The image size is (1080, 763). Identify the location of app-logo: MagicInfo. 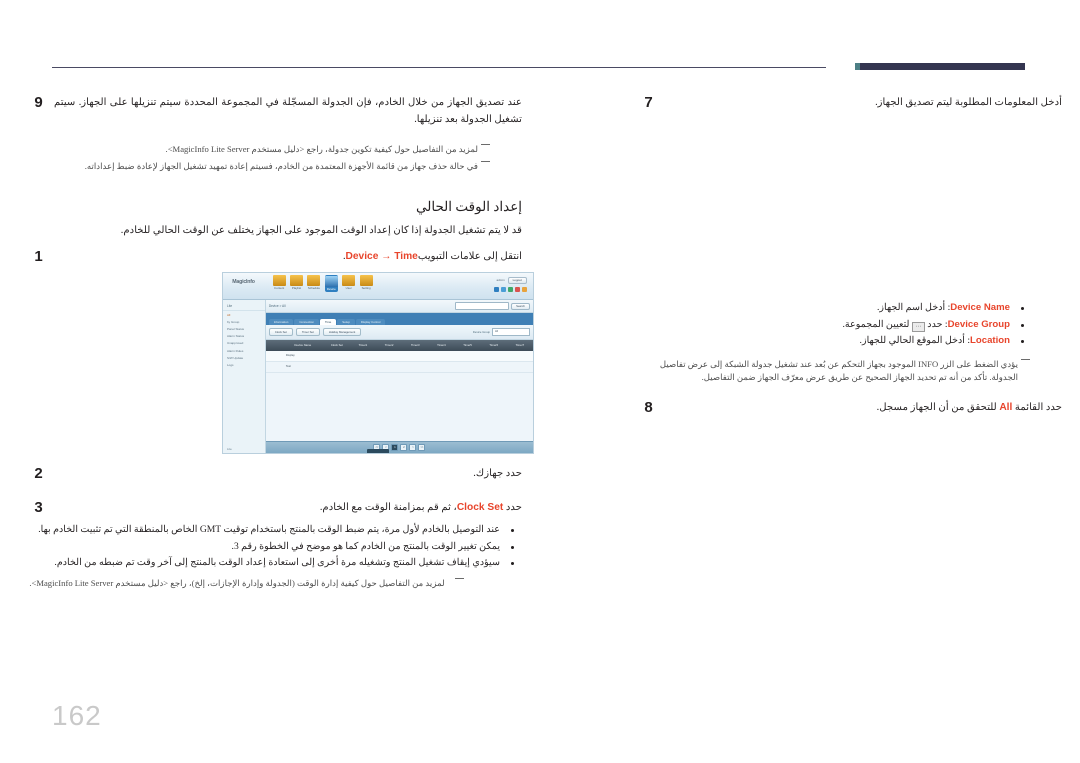
(243, 282).